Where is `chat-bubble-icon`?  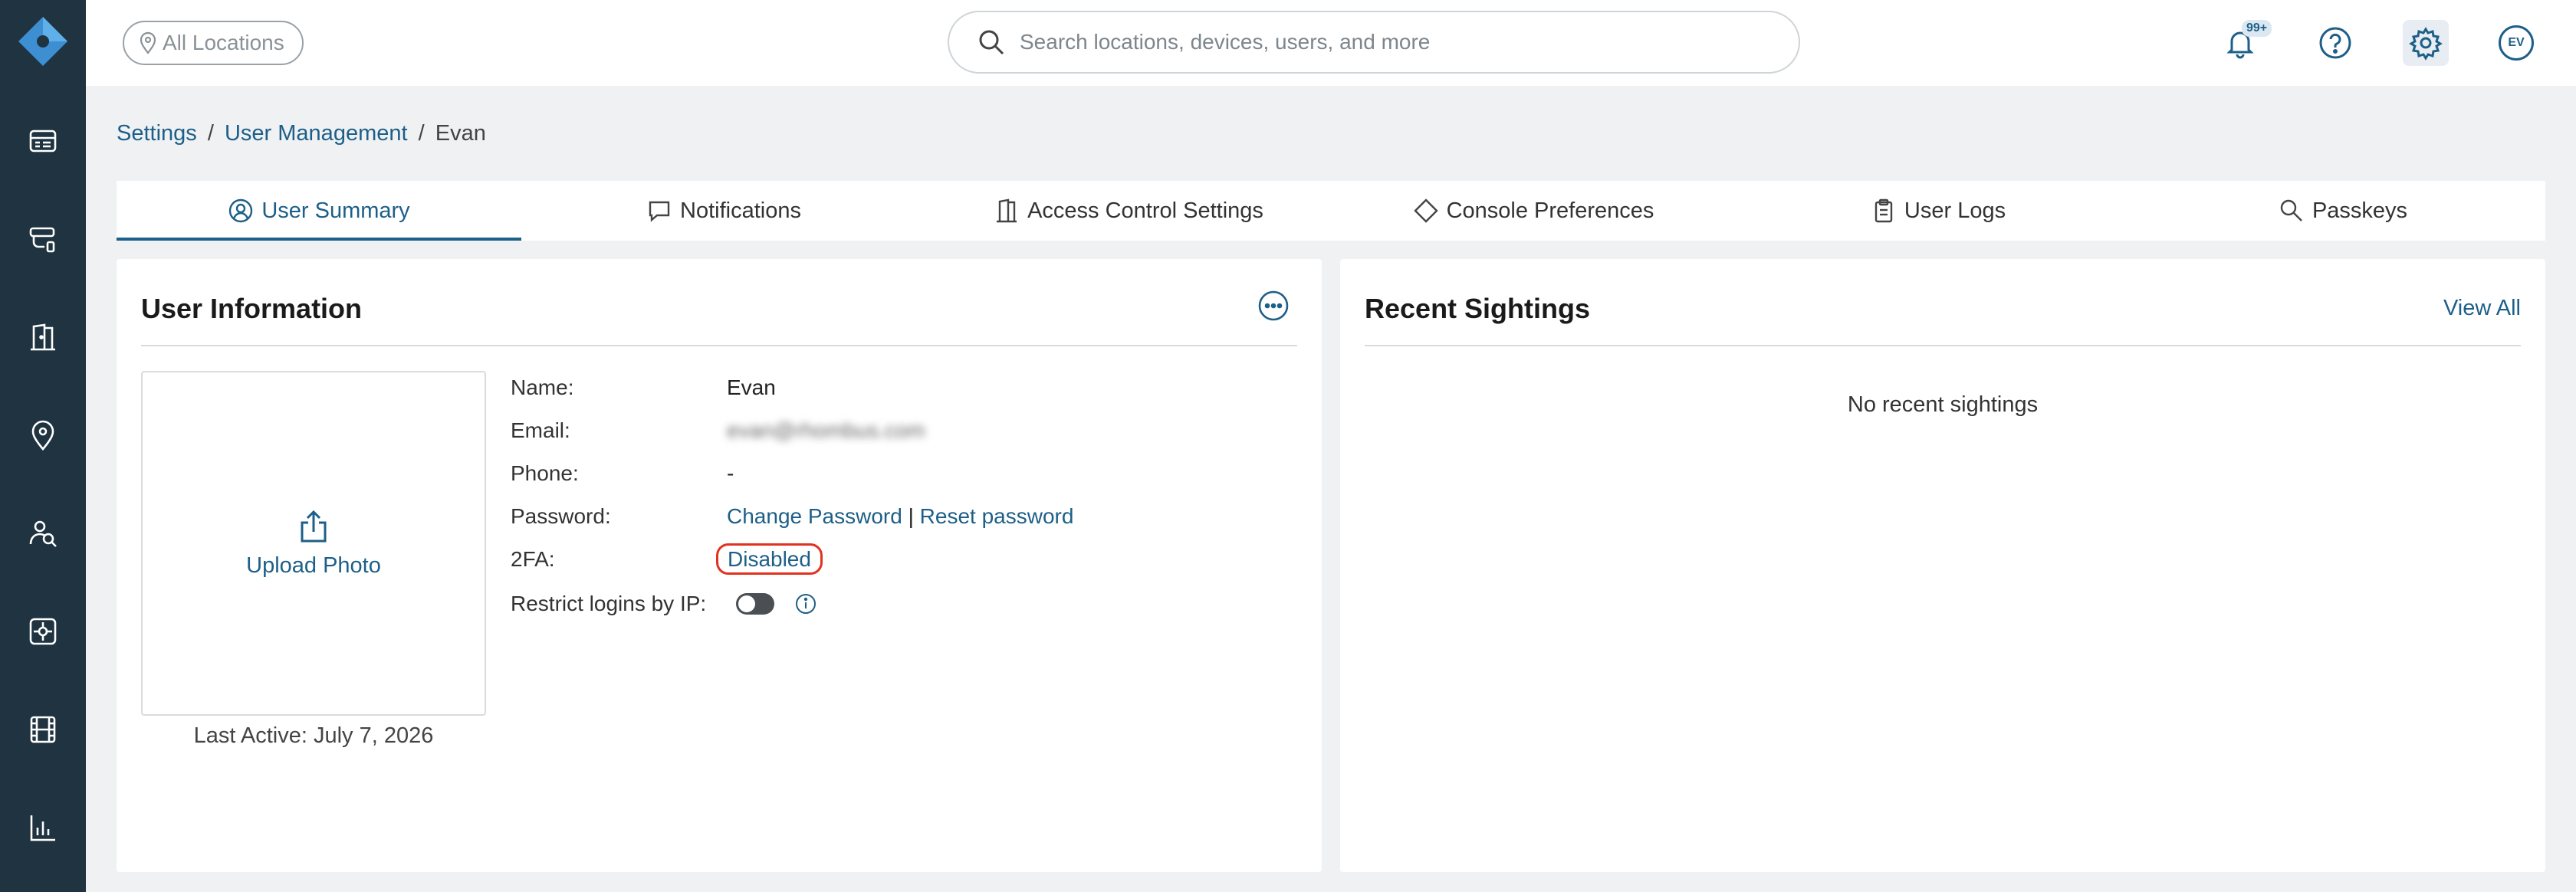
chat-bubble-icon is located at coordinates (660, 211).